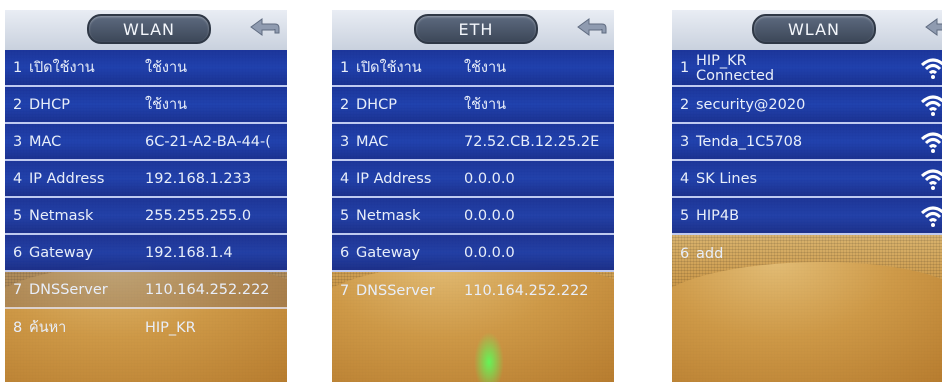  I want to click on list-item-search: 8 ค้นหา HIP_KR, so click(146, 327).